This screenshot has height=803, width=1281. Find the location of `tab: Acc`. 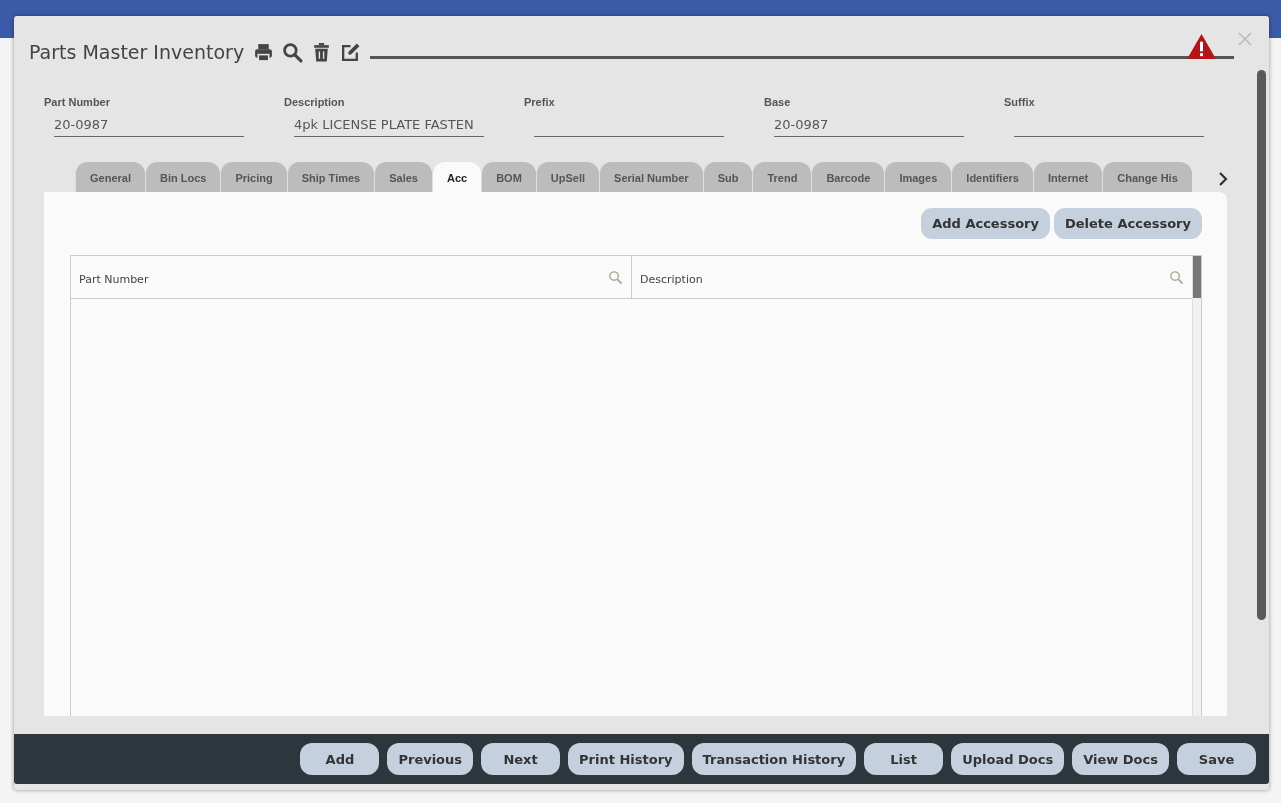

tab: Acc is located at coordinates (456, 177).